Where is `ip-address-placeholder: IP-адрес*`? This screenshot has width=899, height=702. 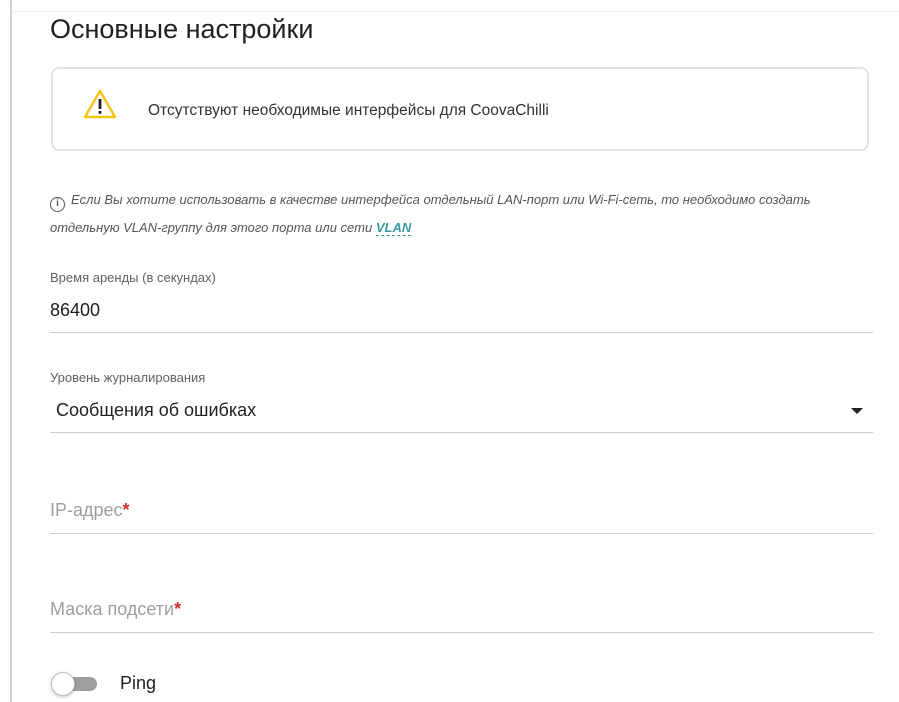 ip-address-placeholder: IP-адрес* is located at coordinates (90, 510).